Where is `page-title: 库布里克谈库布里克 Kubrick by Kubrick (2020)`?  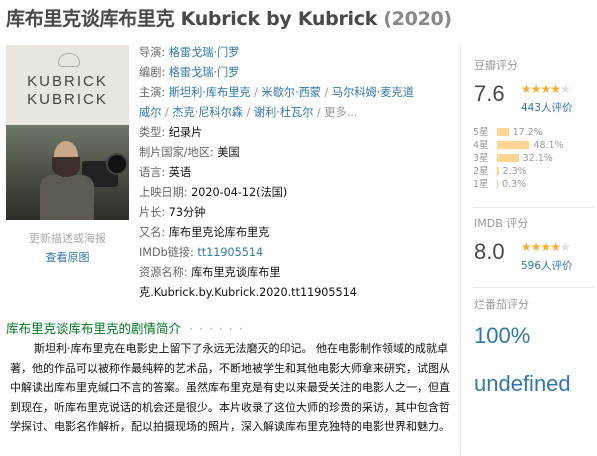 page-title: 库布里克谈库布里克 Kubrick by Kubrick (2020) is located at coordinates (229, 17).